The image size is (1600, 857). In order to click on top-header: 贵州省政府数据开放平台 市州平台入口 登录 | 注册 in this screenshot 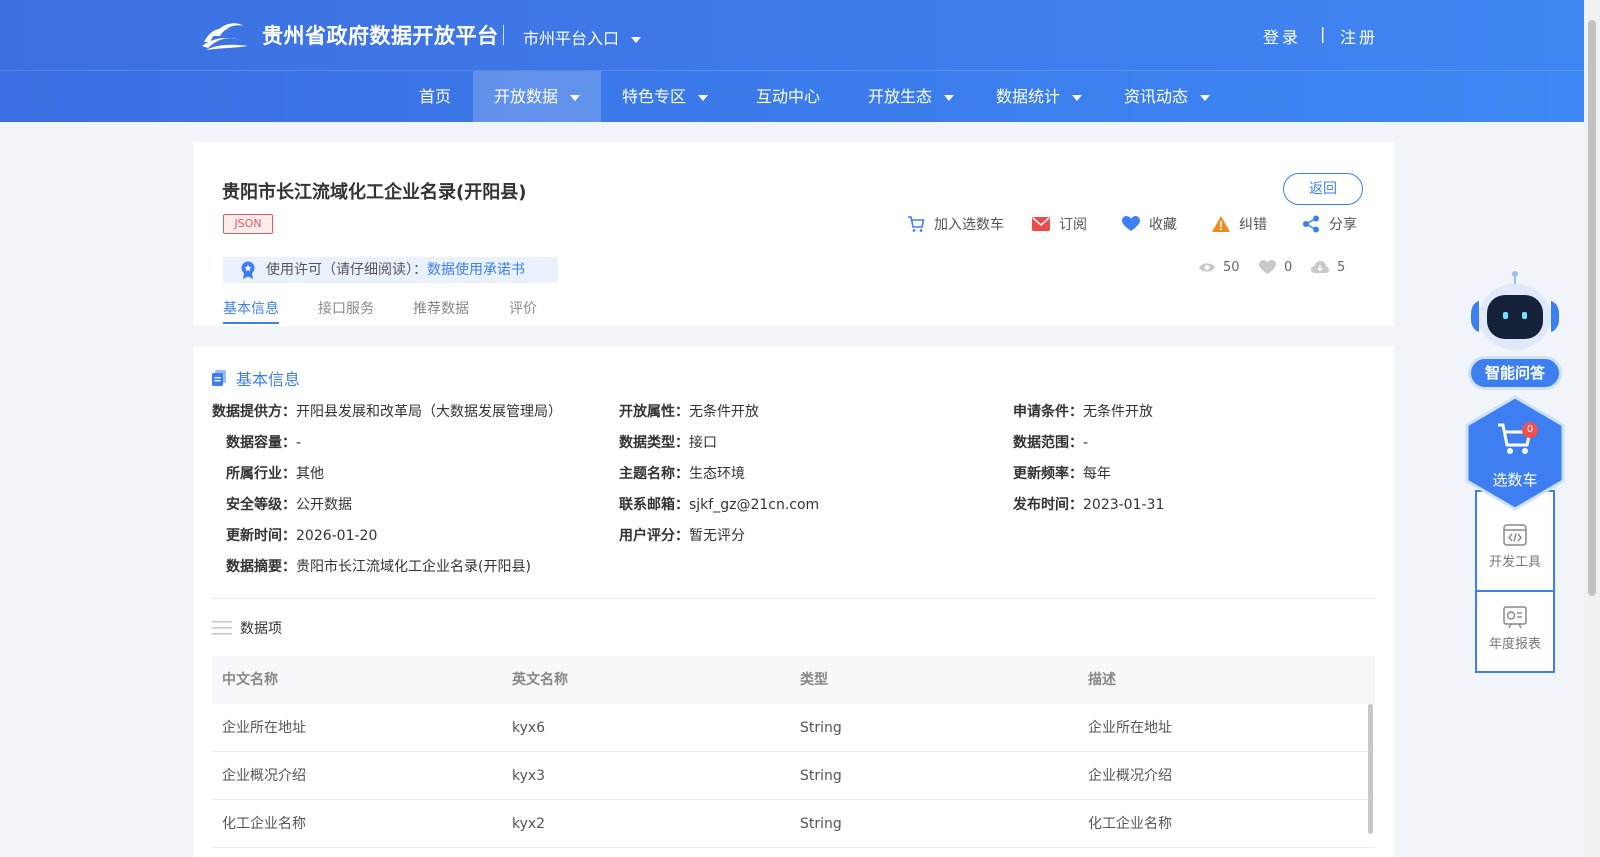, I will do `click(792, 35)`.